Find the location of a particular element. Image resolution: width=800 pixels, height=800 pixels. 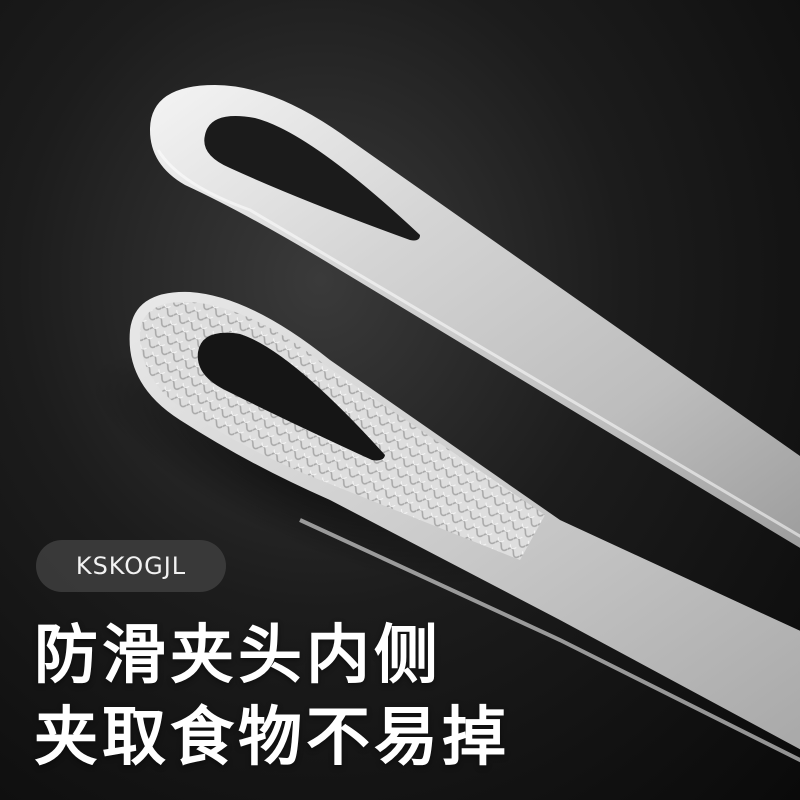

headline-line-1: 防滑夹头内侧 is located at coordinates (238, 656).